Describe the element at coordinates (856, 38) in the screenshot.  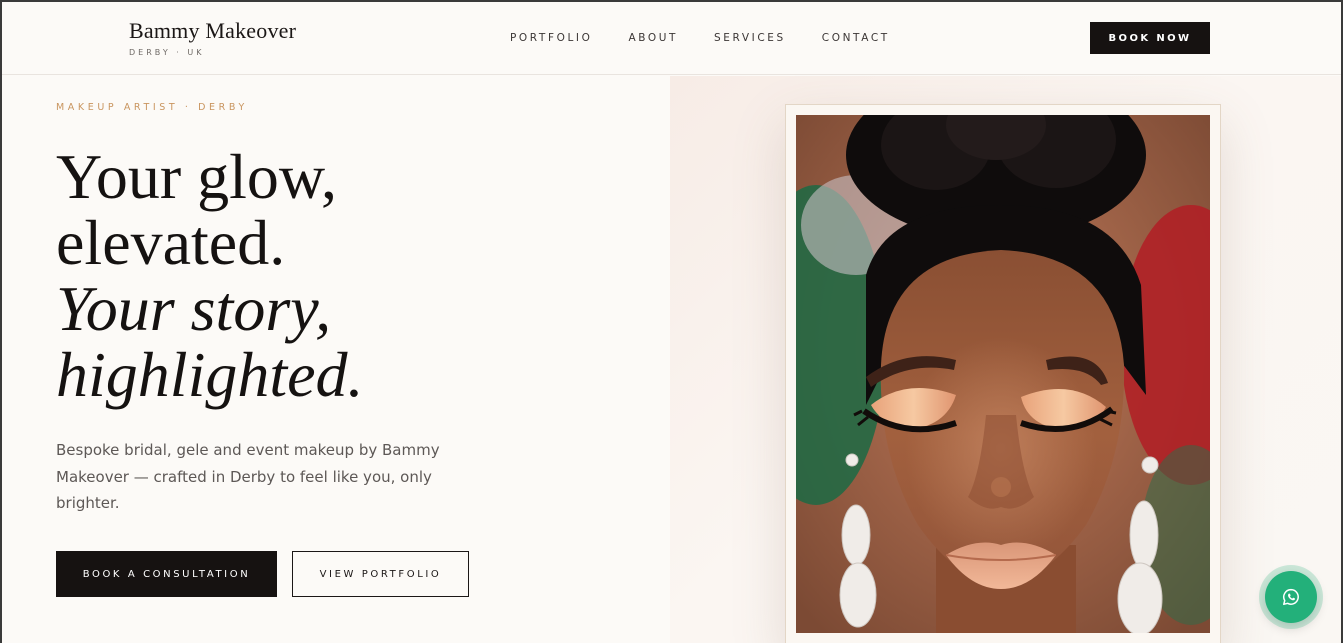
I see `nav-contact: CONTACT` at that location.